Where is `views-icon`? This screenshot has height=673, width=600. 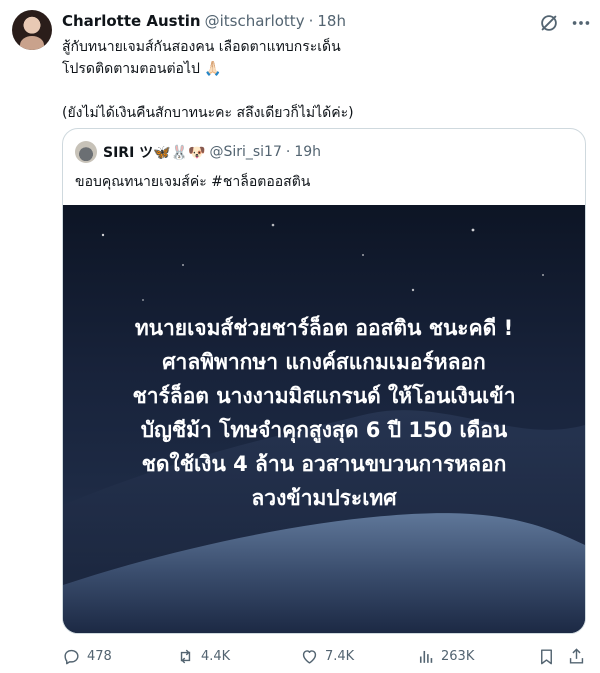
views-icon is located at coordinates (426, 656).